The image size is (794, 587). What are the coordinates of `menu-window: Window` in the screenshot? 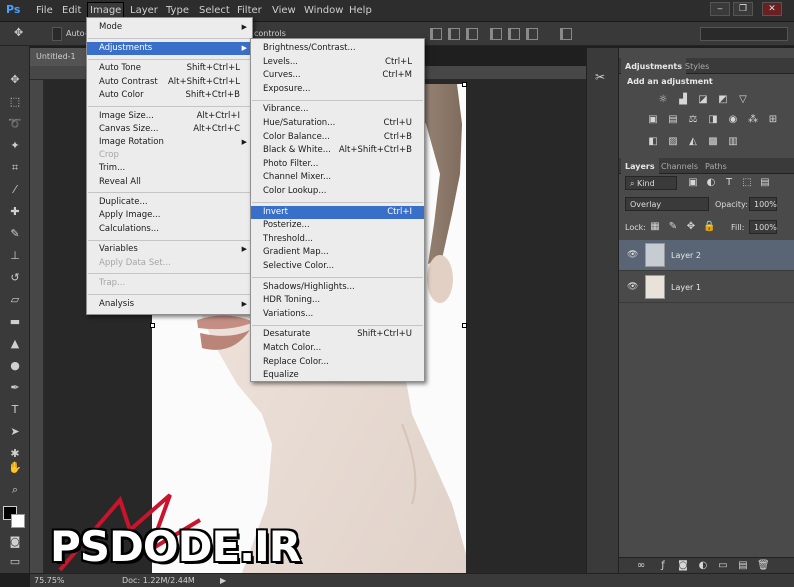 It's located at (323, 10).